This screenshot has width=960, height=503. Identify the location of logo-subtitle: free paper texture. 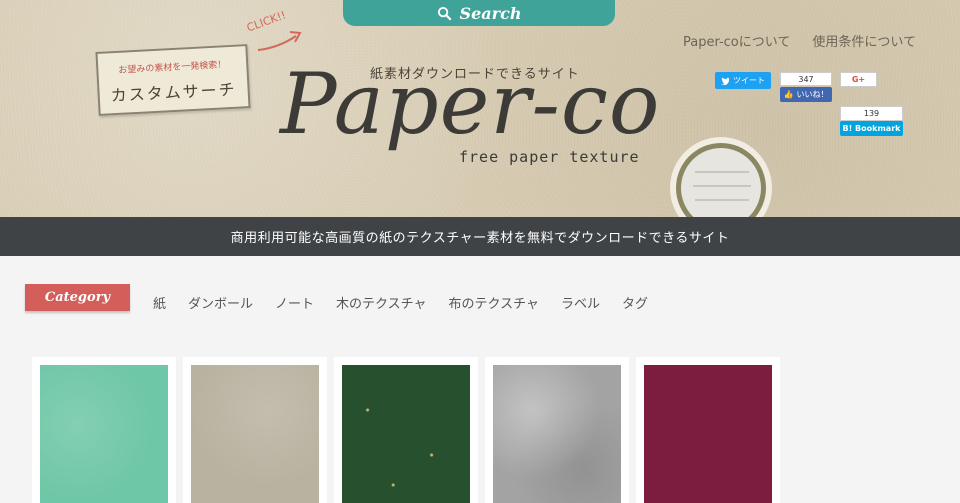
(549, 157).